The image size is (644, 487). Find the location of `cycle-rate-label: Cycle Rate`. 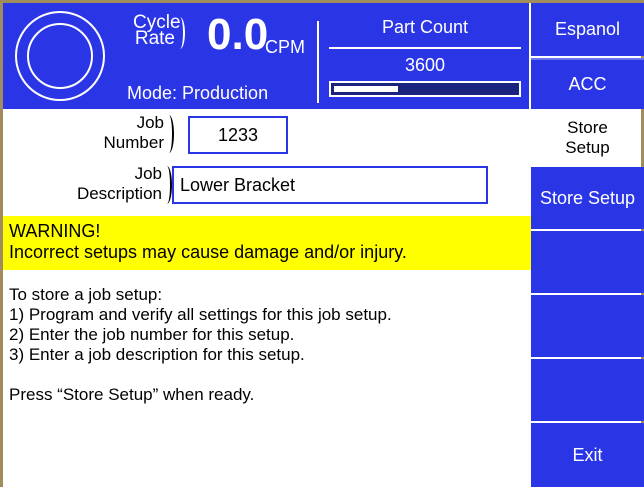

cycle-rate-label: Cycle Rate is located at coordinates (159, 31).